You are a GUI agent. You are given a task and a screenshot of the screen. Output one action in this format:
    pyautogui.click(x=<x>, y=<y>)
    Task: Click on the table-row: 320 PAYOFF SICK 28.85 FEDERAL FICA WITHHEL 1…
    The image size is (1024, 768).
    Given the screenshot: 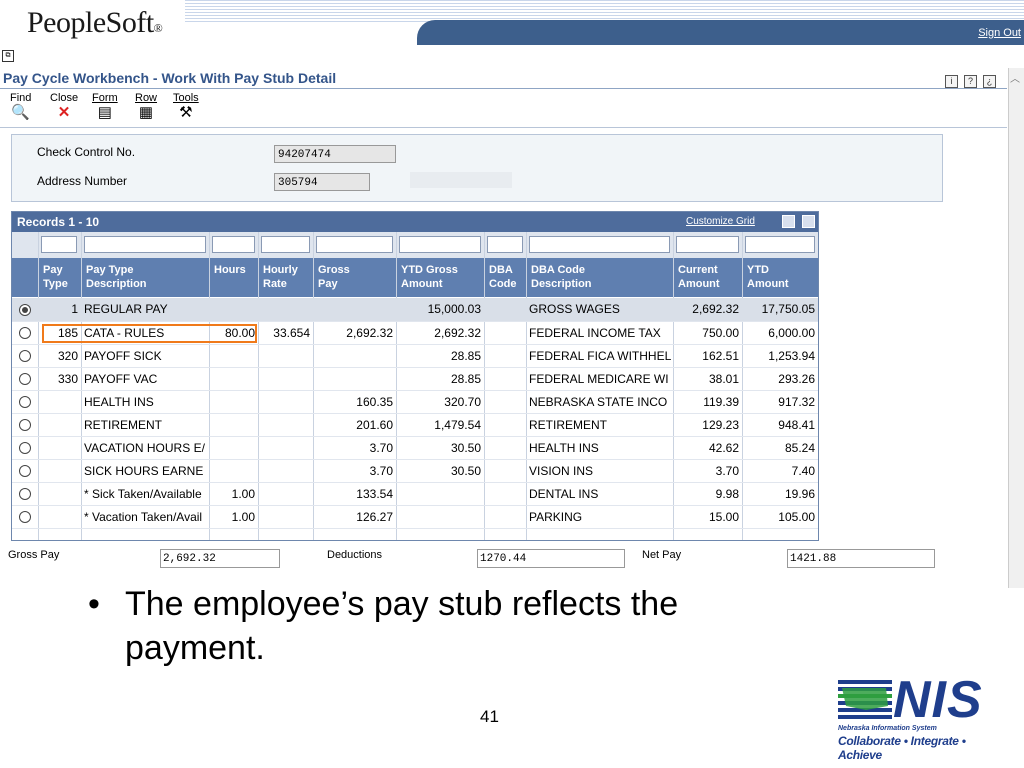 What is the action you would take?
    pyautogui.click(x=415, y=356)
    